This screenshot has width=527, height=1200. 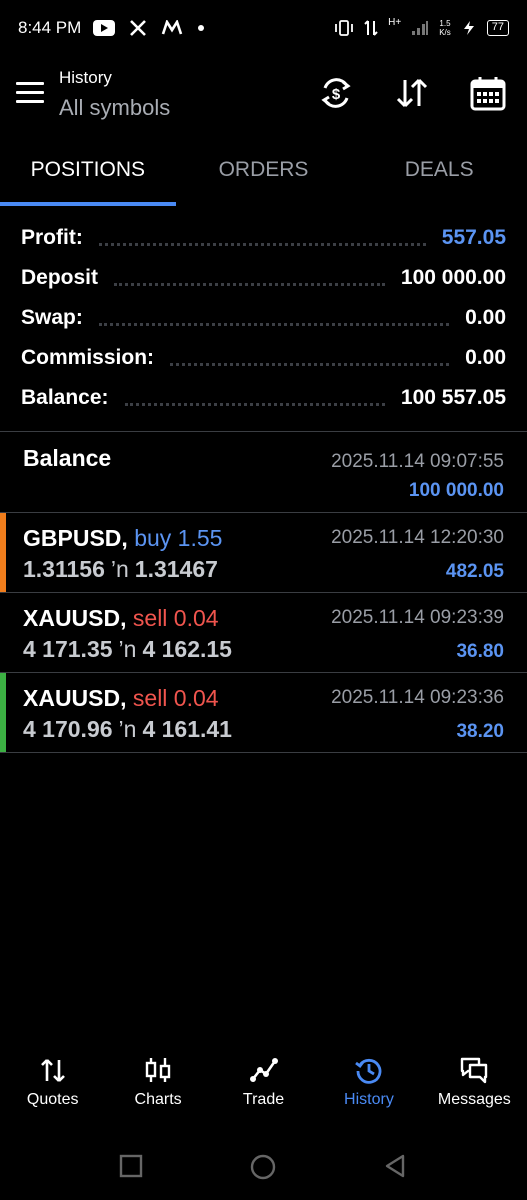 I want to click on commission-label: Commission:, so click(x=88, y=357).